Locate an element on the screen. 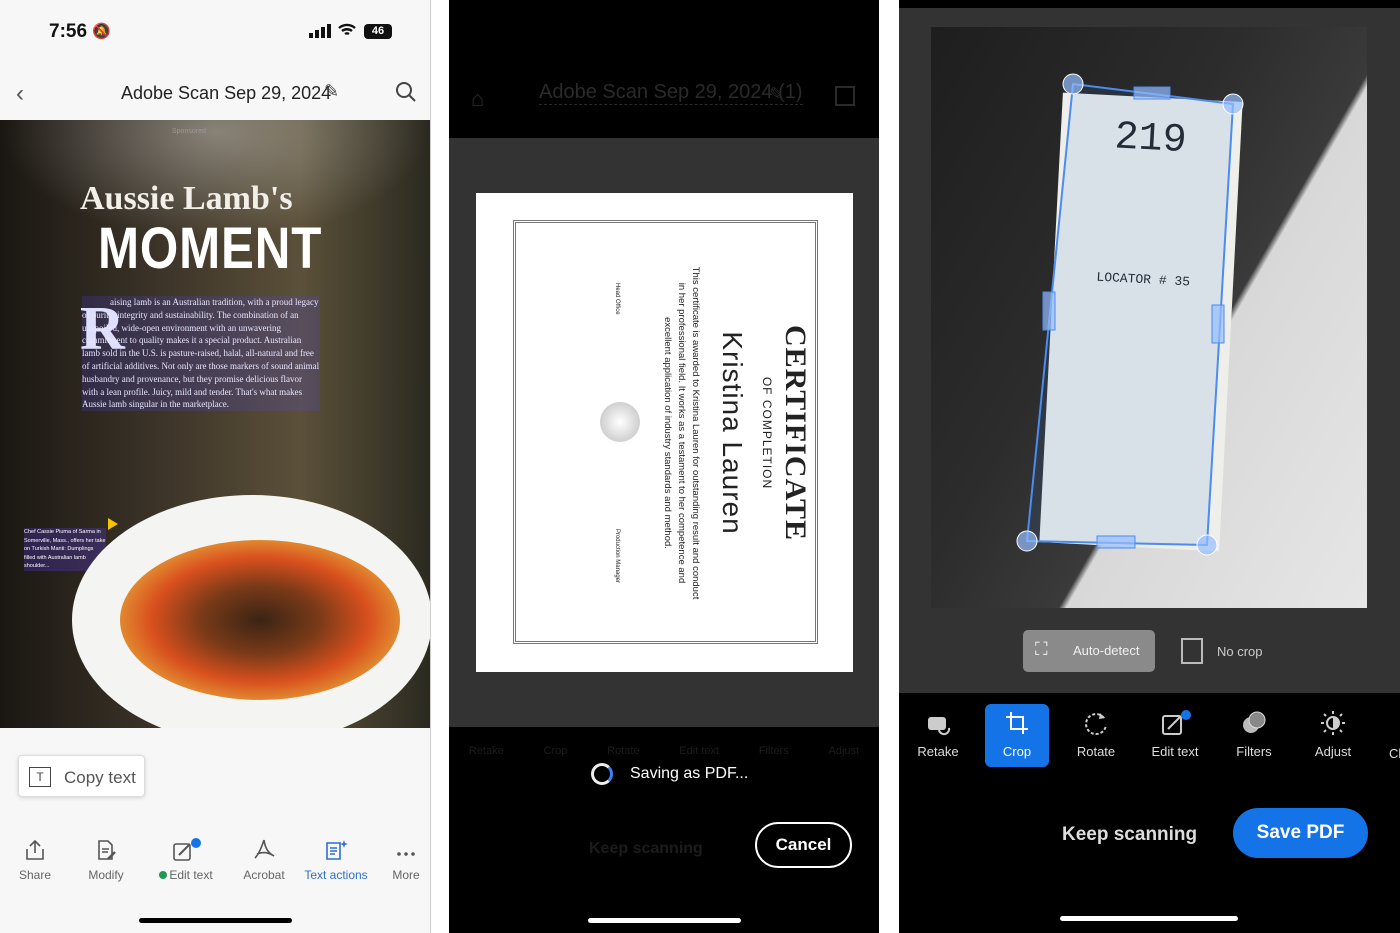 The height and width of the screenshot is (933, 1400). signal-icon is located at coordinates (320, 33).